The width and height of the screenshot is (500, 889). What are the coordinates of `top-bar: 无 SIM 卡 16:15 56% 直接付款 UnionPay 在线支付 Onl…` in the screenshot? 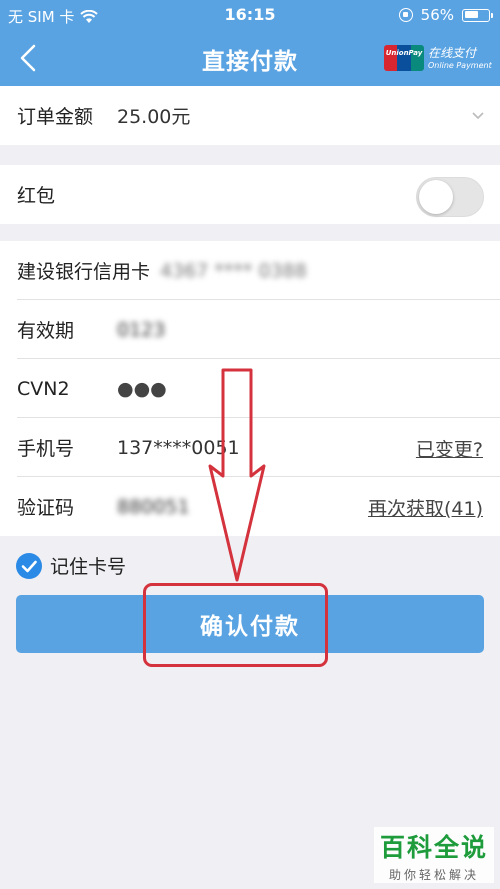 It's located at (250, 43).